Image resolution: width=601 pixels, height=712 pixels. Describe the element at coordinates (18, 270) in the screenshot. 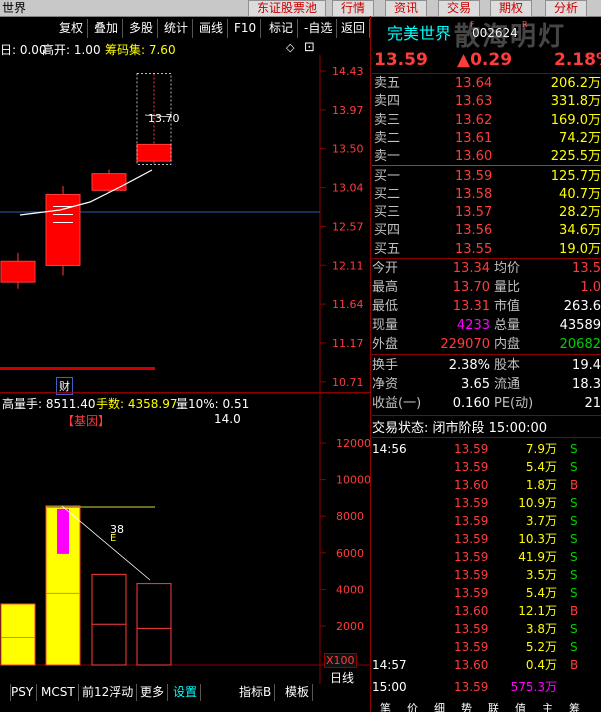

I see `candlestick` at that location.